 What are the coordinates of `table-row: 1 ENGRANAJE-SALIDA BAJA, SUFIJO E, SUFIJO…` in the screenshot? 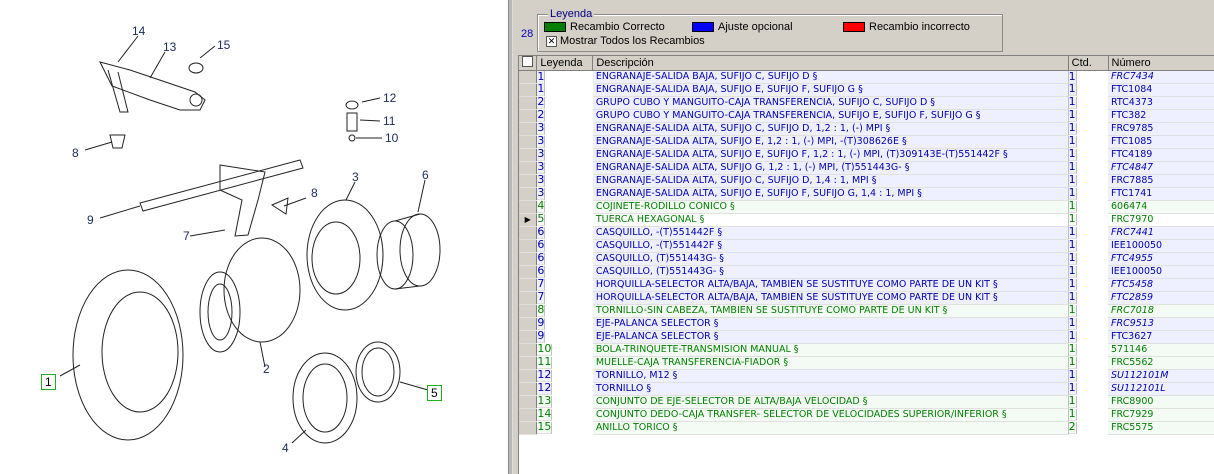 It's located at (866, 90).